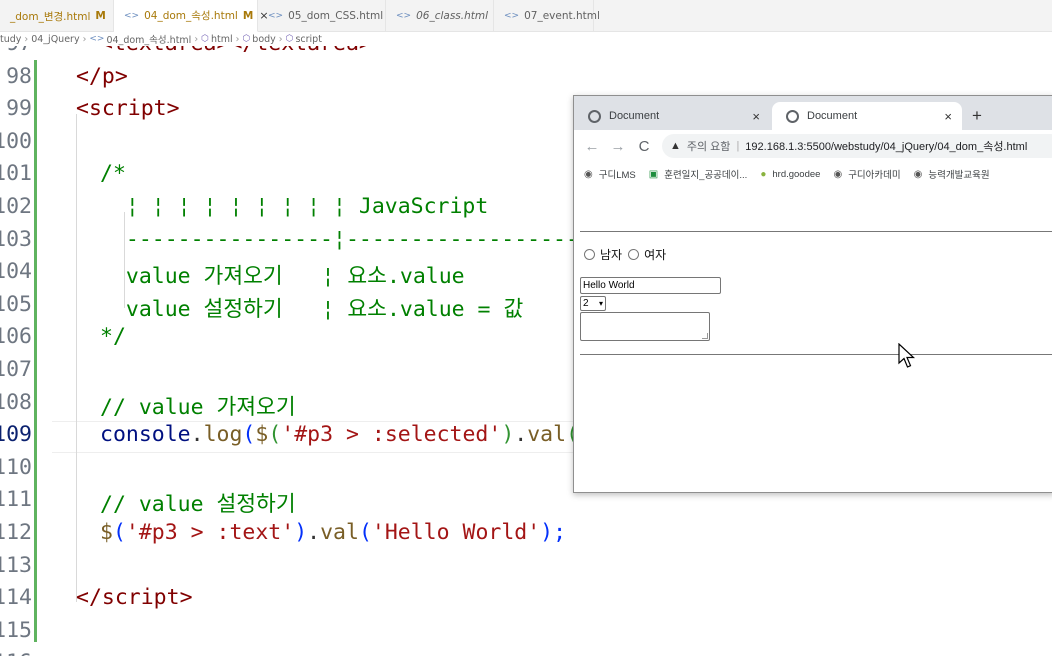 The width and height of the screenshot is (1052, 656). What do you see at coordinates (16, 499) in the screenshot?
I see `line-number: 111` at bounding box center [16, 499].